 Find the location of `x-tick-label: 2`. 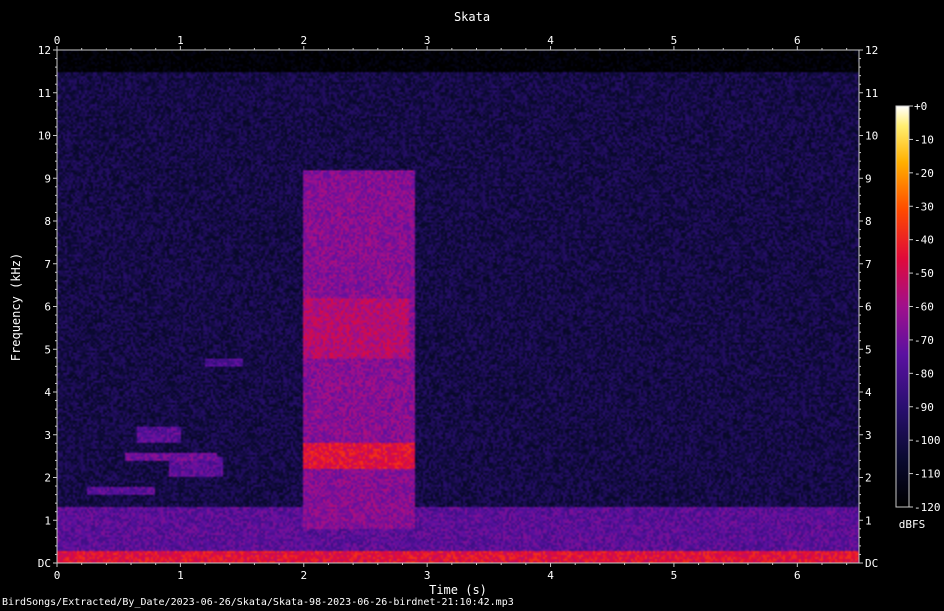

x-tick-label: 2 is located at coordinates (303, 575).